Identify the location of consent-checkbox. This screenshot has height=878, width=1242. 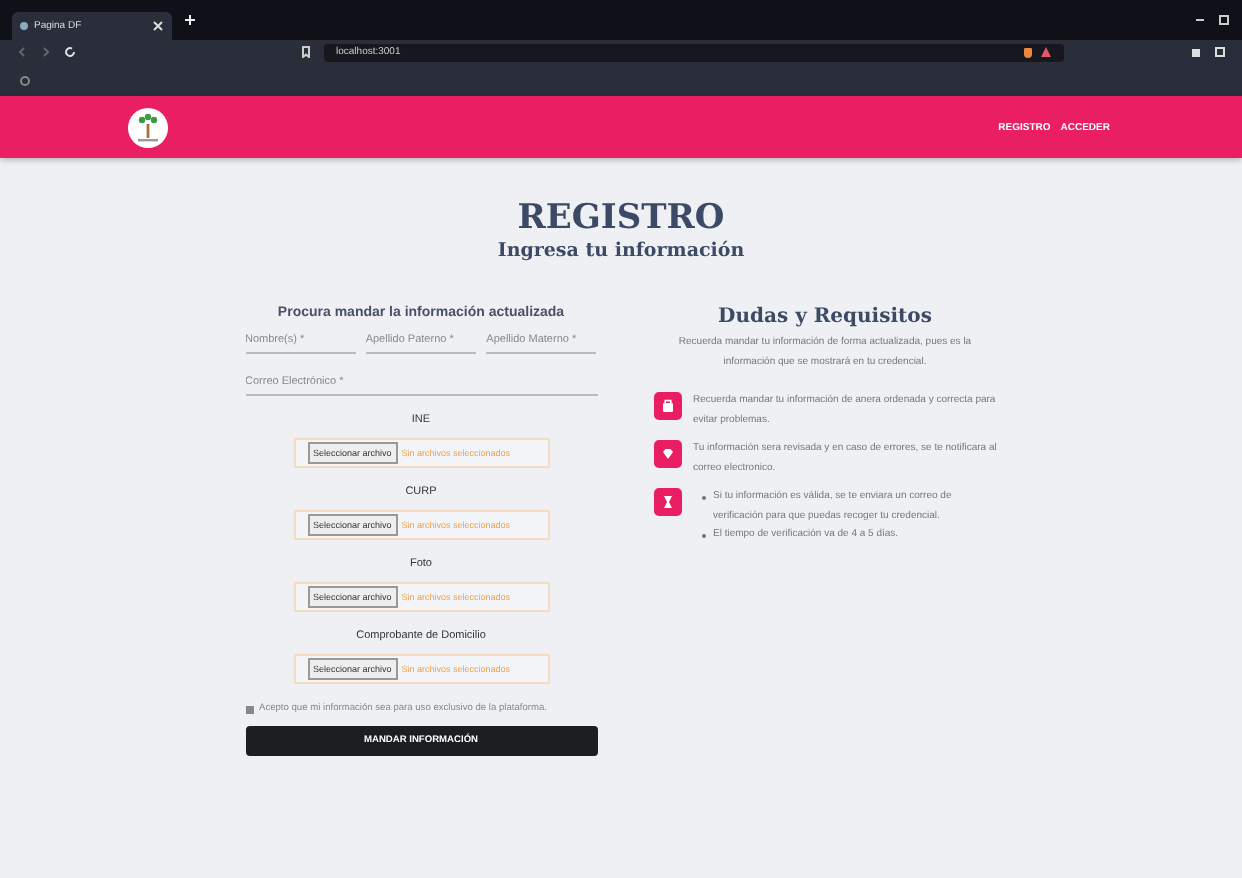
(249, 709).